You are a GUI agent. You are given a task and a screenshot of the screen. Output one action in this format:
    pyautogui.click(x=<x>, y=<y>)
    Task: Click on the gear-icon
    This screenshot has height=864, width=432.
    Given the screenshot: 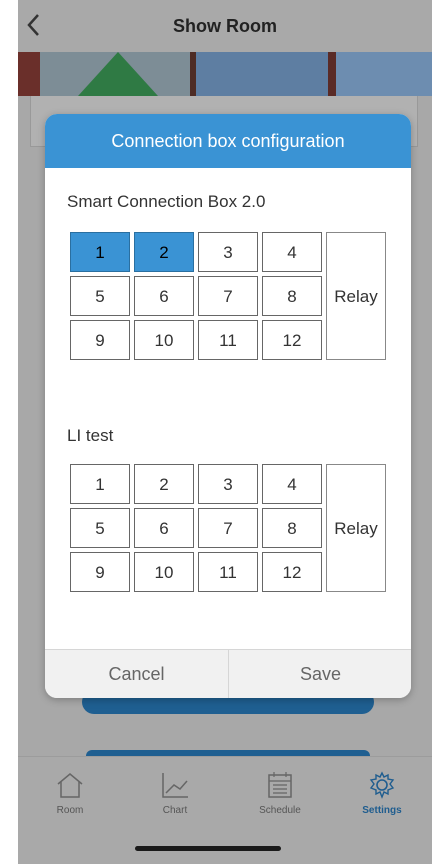 What is the action you would take?
    pyautogui.click(x=382, y=785)
    